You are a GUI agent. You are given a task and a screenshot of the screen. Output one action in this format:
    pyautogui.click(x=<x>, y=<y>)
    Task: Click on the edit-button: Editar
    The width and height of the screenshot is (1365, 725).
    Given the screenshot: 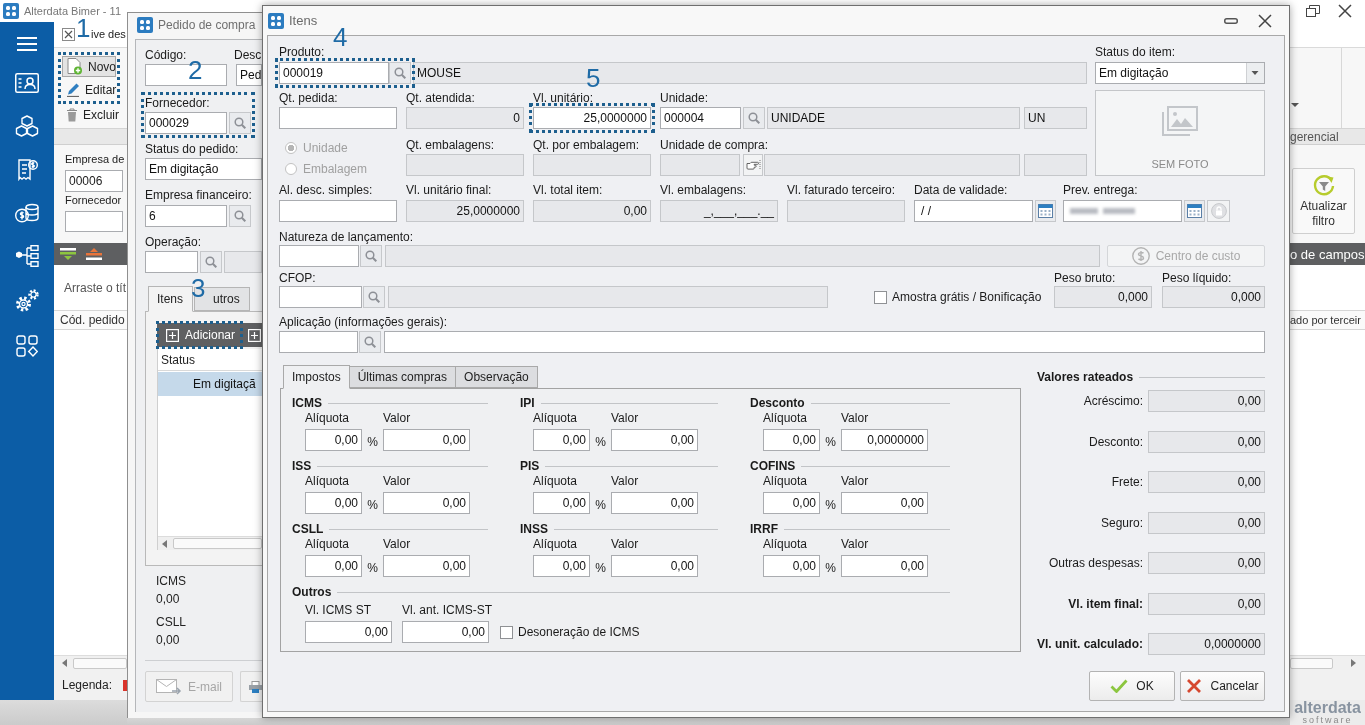 What is the action you would take?
    pyautogui.click(x=89, y=89)
    